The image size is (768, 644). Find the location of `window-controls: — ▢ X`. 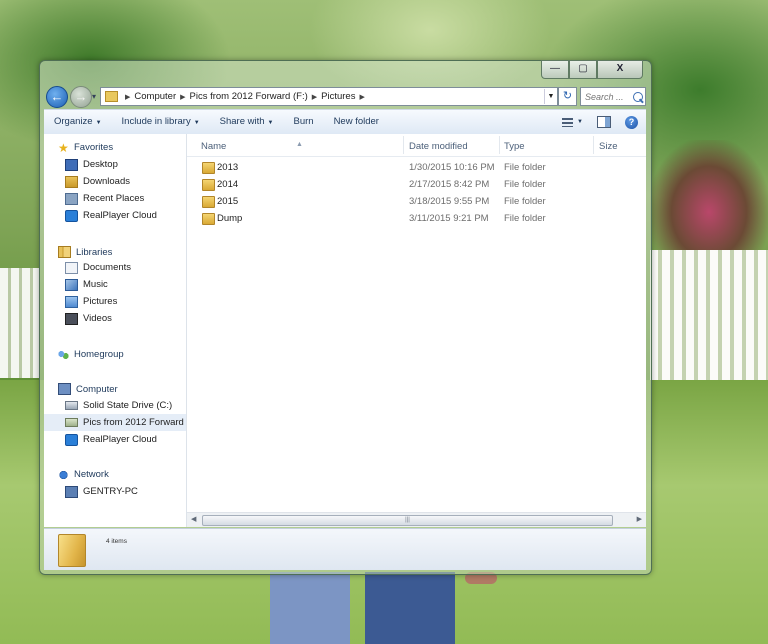

window-controls: — ▢ X is located at coordinates (592, 69).